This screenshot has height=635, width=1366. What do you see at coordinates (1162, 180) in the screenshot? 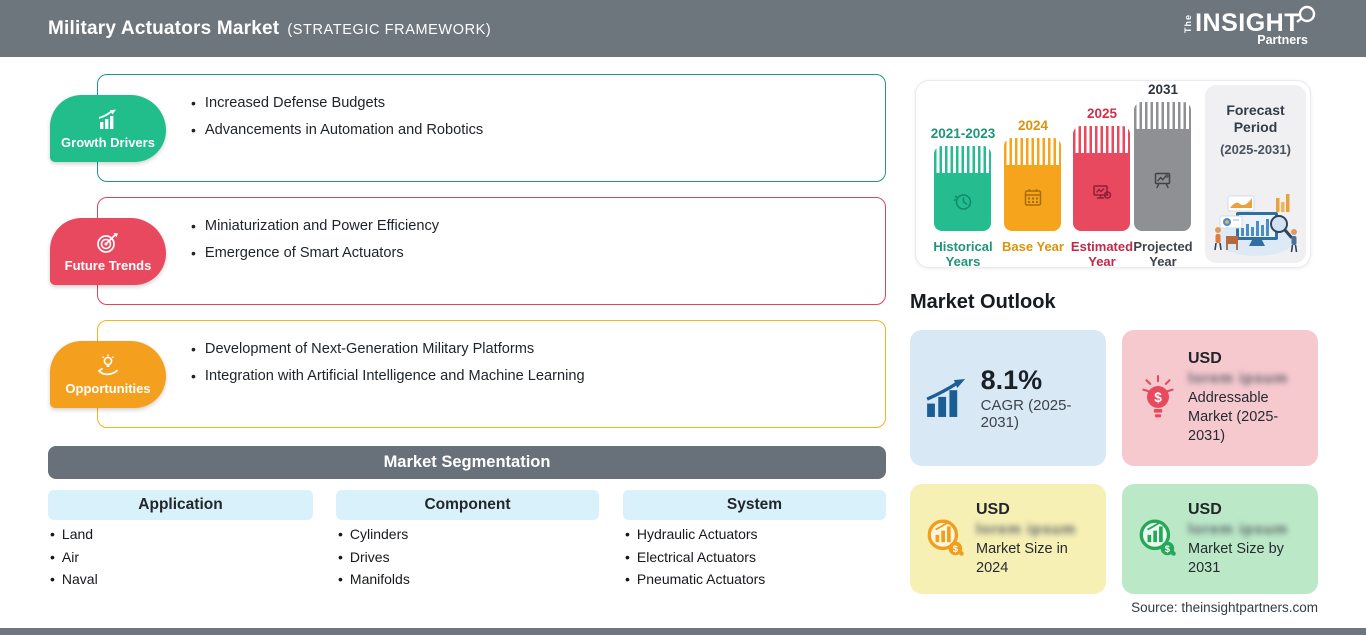
I see `presentation-chart-icon` at bounding box center [1162, 180].